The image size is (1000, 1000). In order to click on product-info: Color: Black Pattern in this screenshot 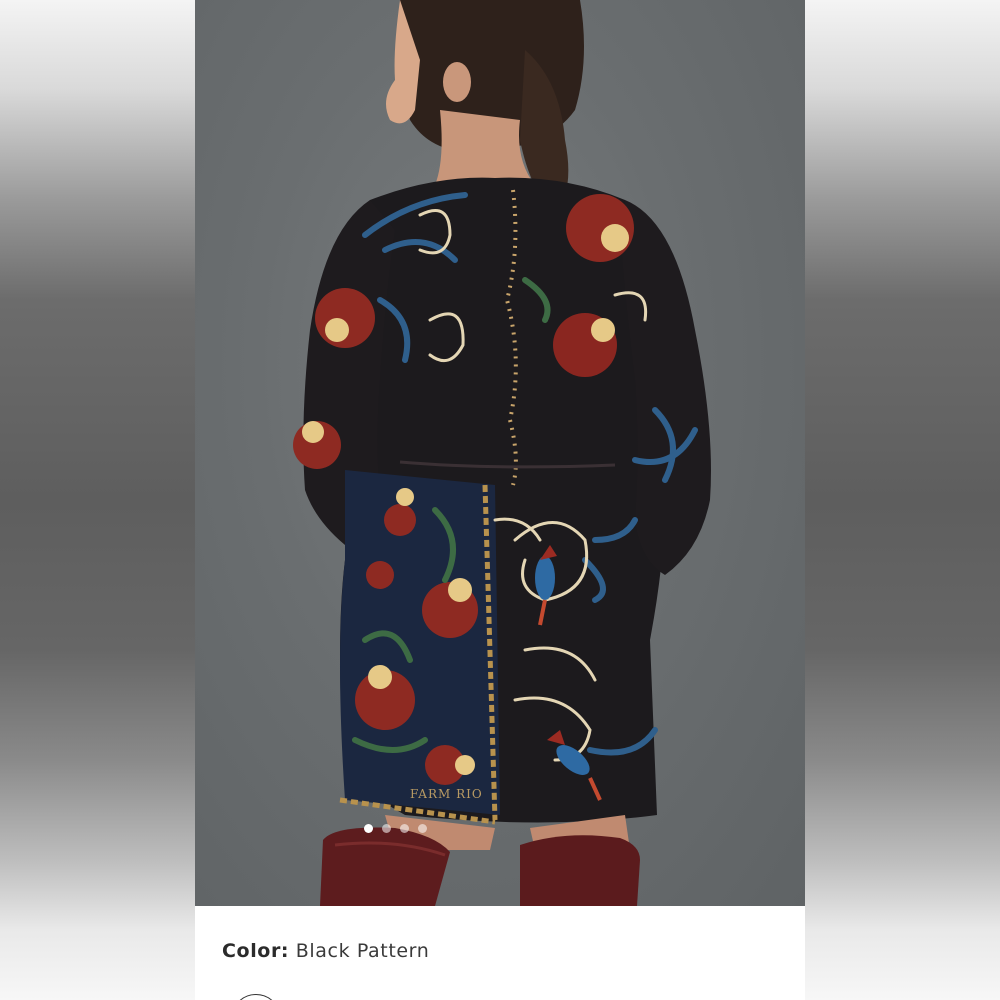, I will do `click(500, 953)`.